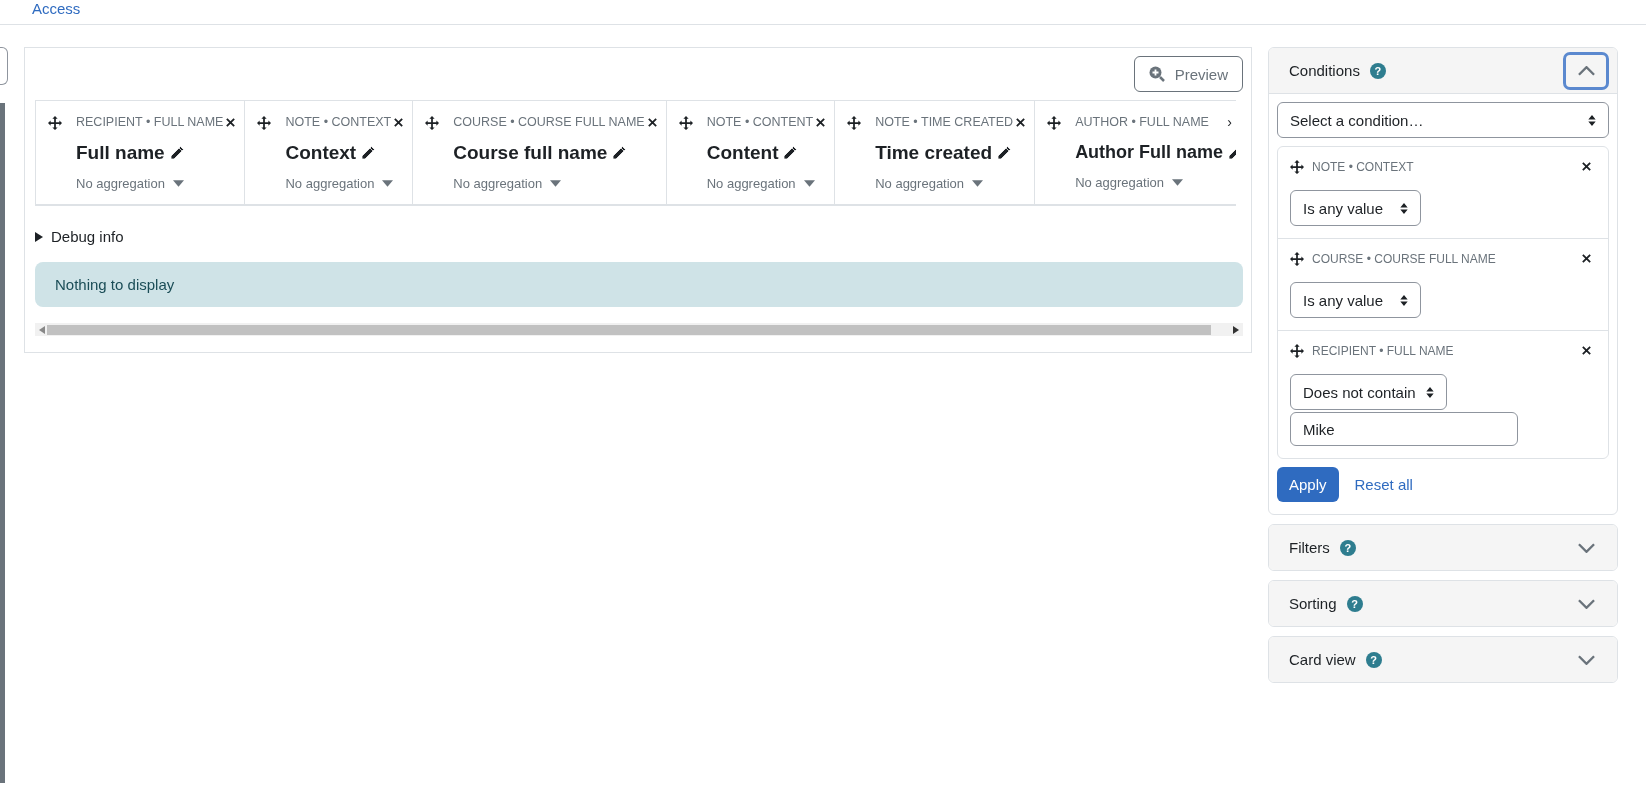 This screenshot has width=1646, height=810. I want to click on collapse-button, so click(1586, 70).